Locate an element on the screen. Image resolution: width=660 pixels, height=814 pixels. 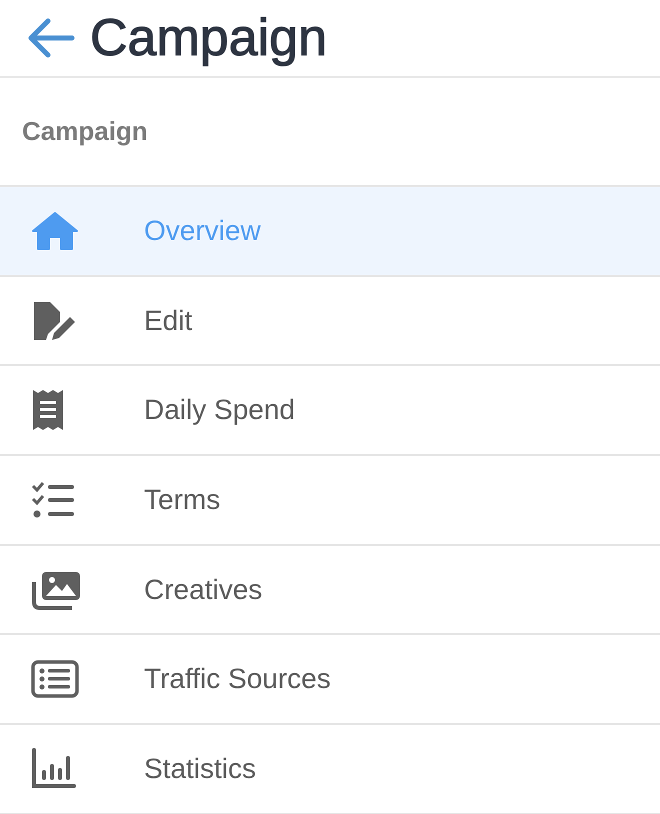
nav-label: Terms is located at coordinates (182, 500).